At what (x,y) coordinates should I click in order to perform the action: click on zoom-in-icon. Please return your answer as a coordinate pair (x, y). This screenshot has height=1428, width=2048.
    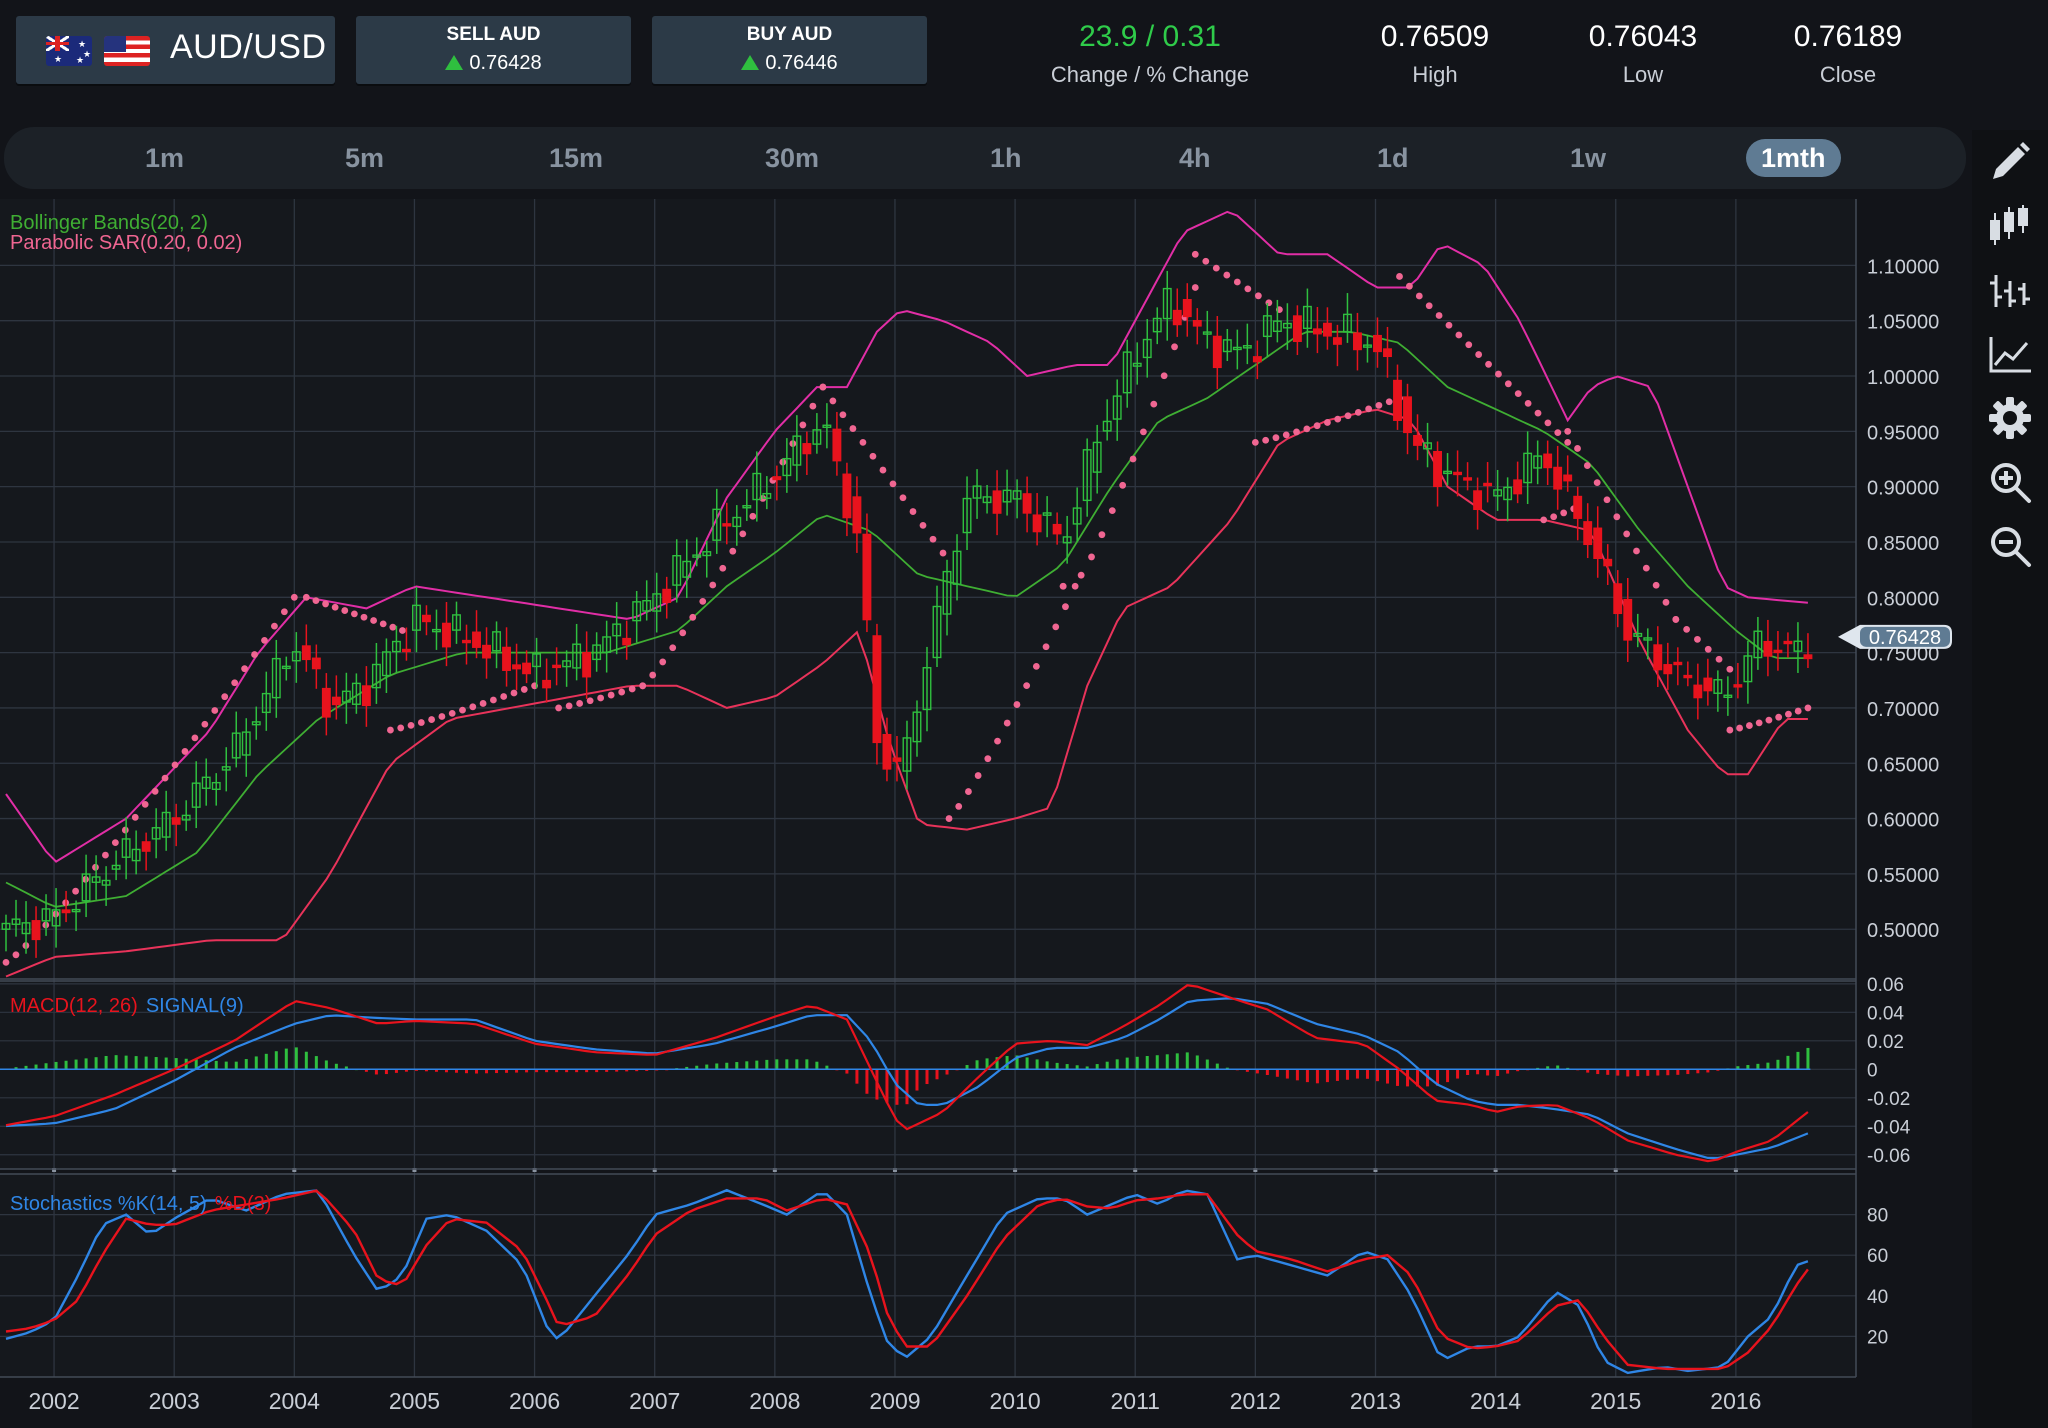
    Looking at the image, I should click on (2011, 483).